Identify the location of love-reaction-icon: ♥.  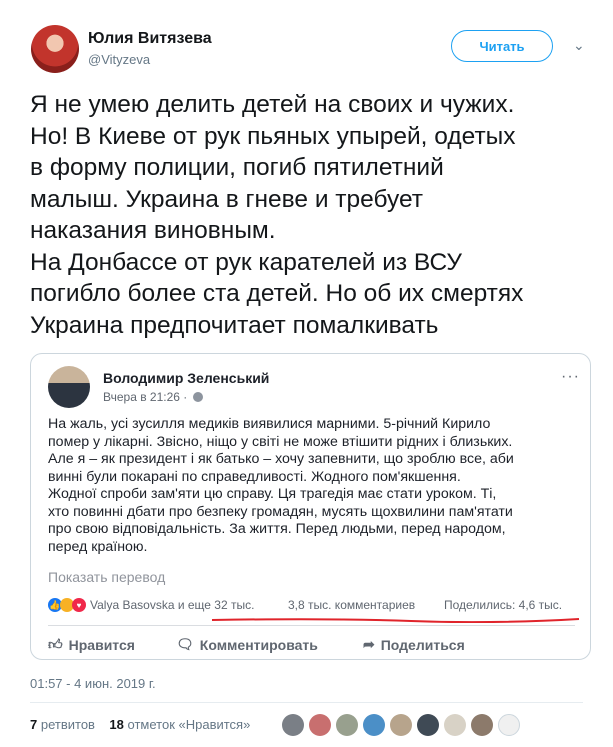
(79, 605).